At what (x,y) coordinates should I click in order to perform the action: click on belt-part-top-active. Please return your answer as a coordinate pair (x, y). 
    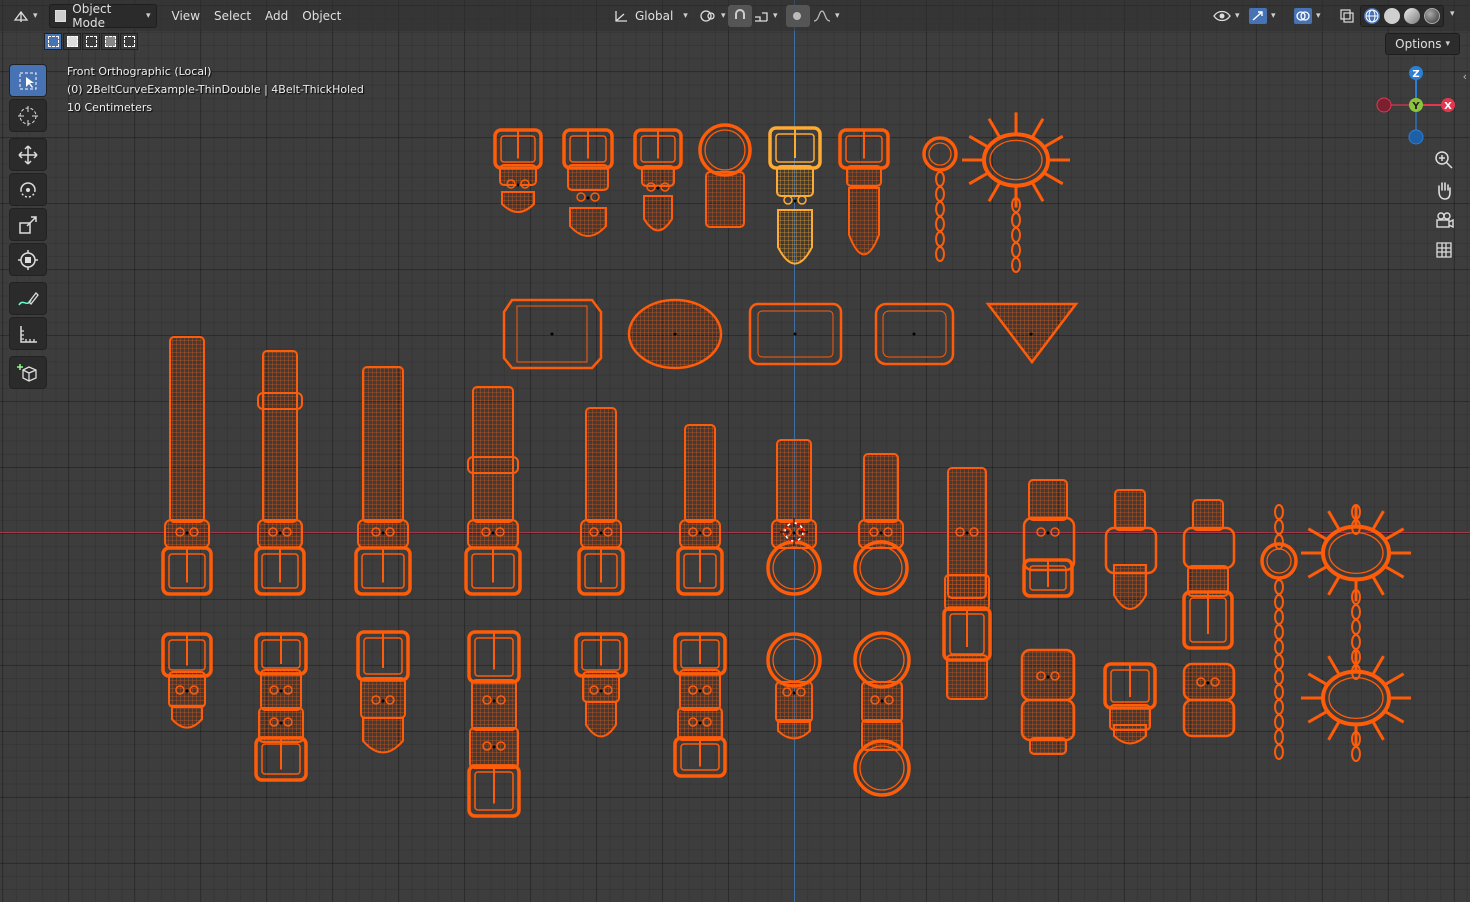
    Looking at the image, I should click on (795, 195).